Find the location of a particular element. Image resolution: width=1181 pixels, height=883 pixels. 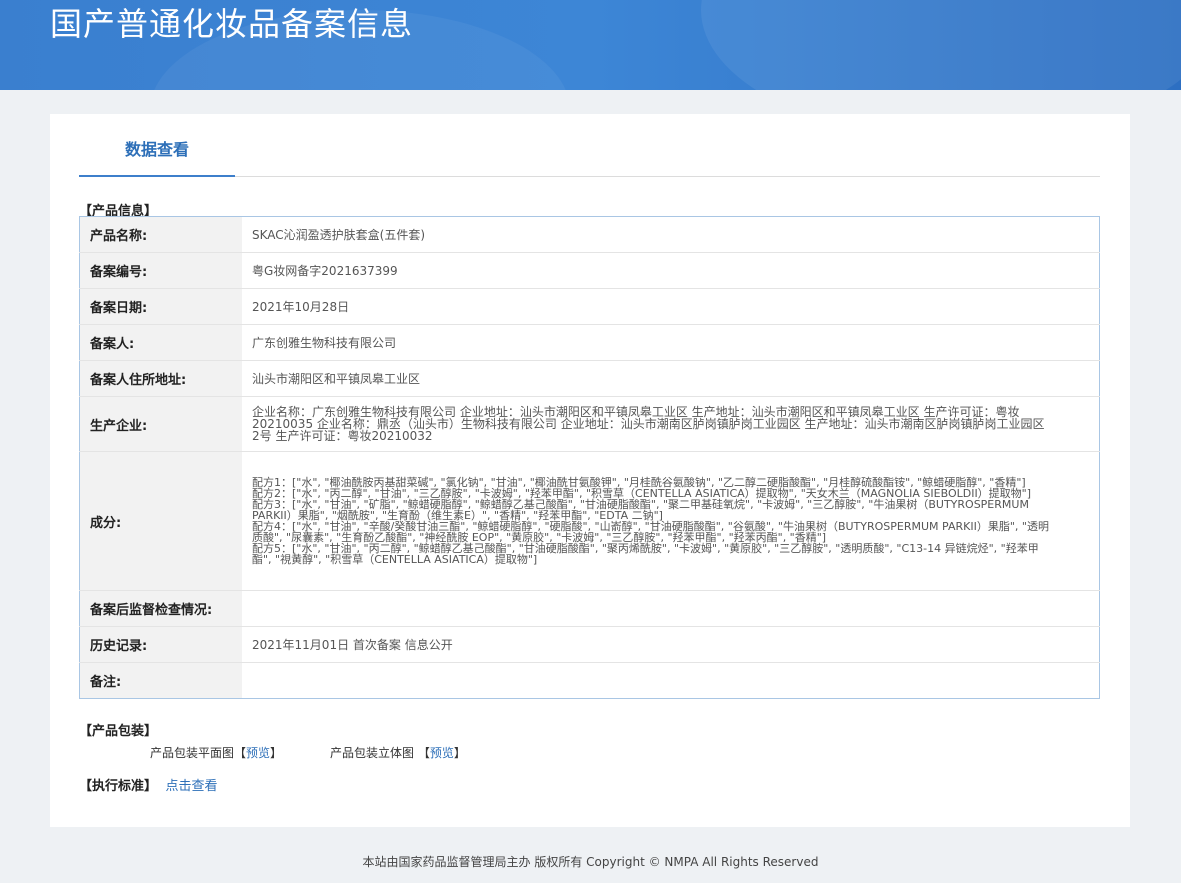

tab-bar: 数据查看 is located at coordinates (589, 152).